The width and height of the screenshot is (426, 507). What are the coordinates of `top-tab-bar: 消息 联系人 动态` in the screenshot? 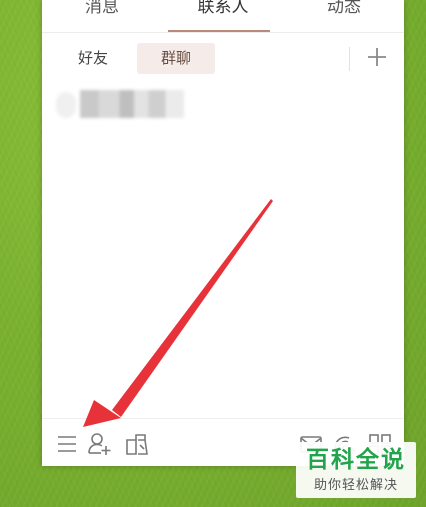 It's located at (223, 16).